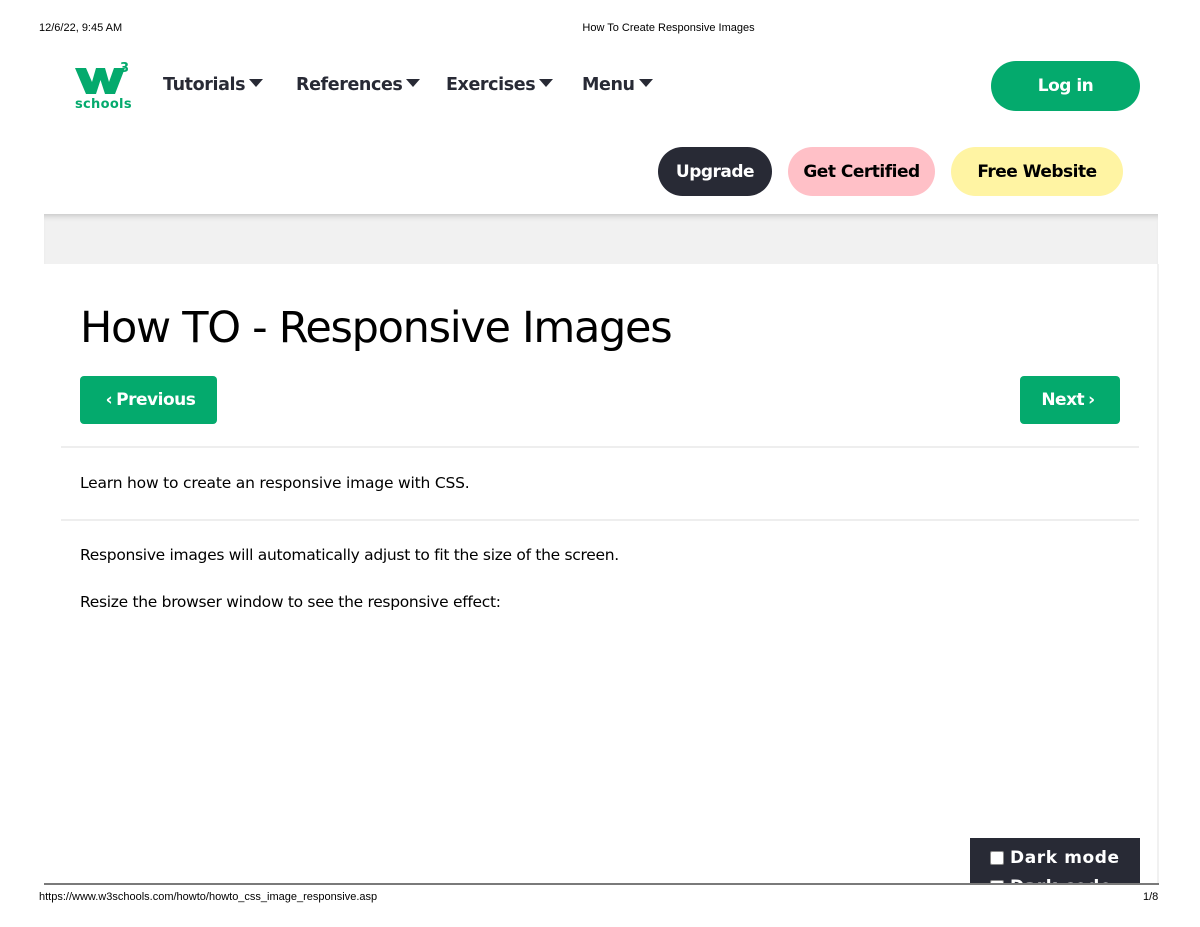 The height and width of the screenshot is (927, 1200). What do you see at coordinates (861, 171) in the screenshot?
I see `get-certified-button: Get Certified` at bounding box center [861, 171].